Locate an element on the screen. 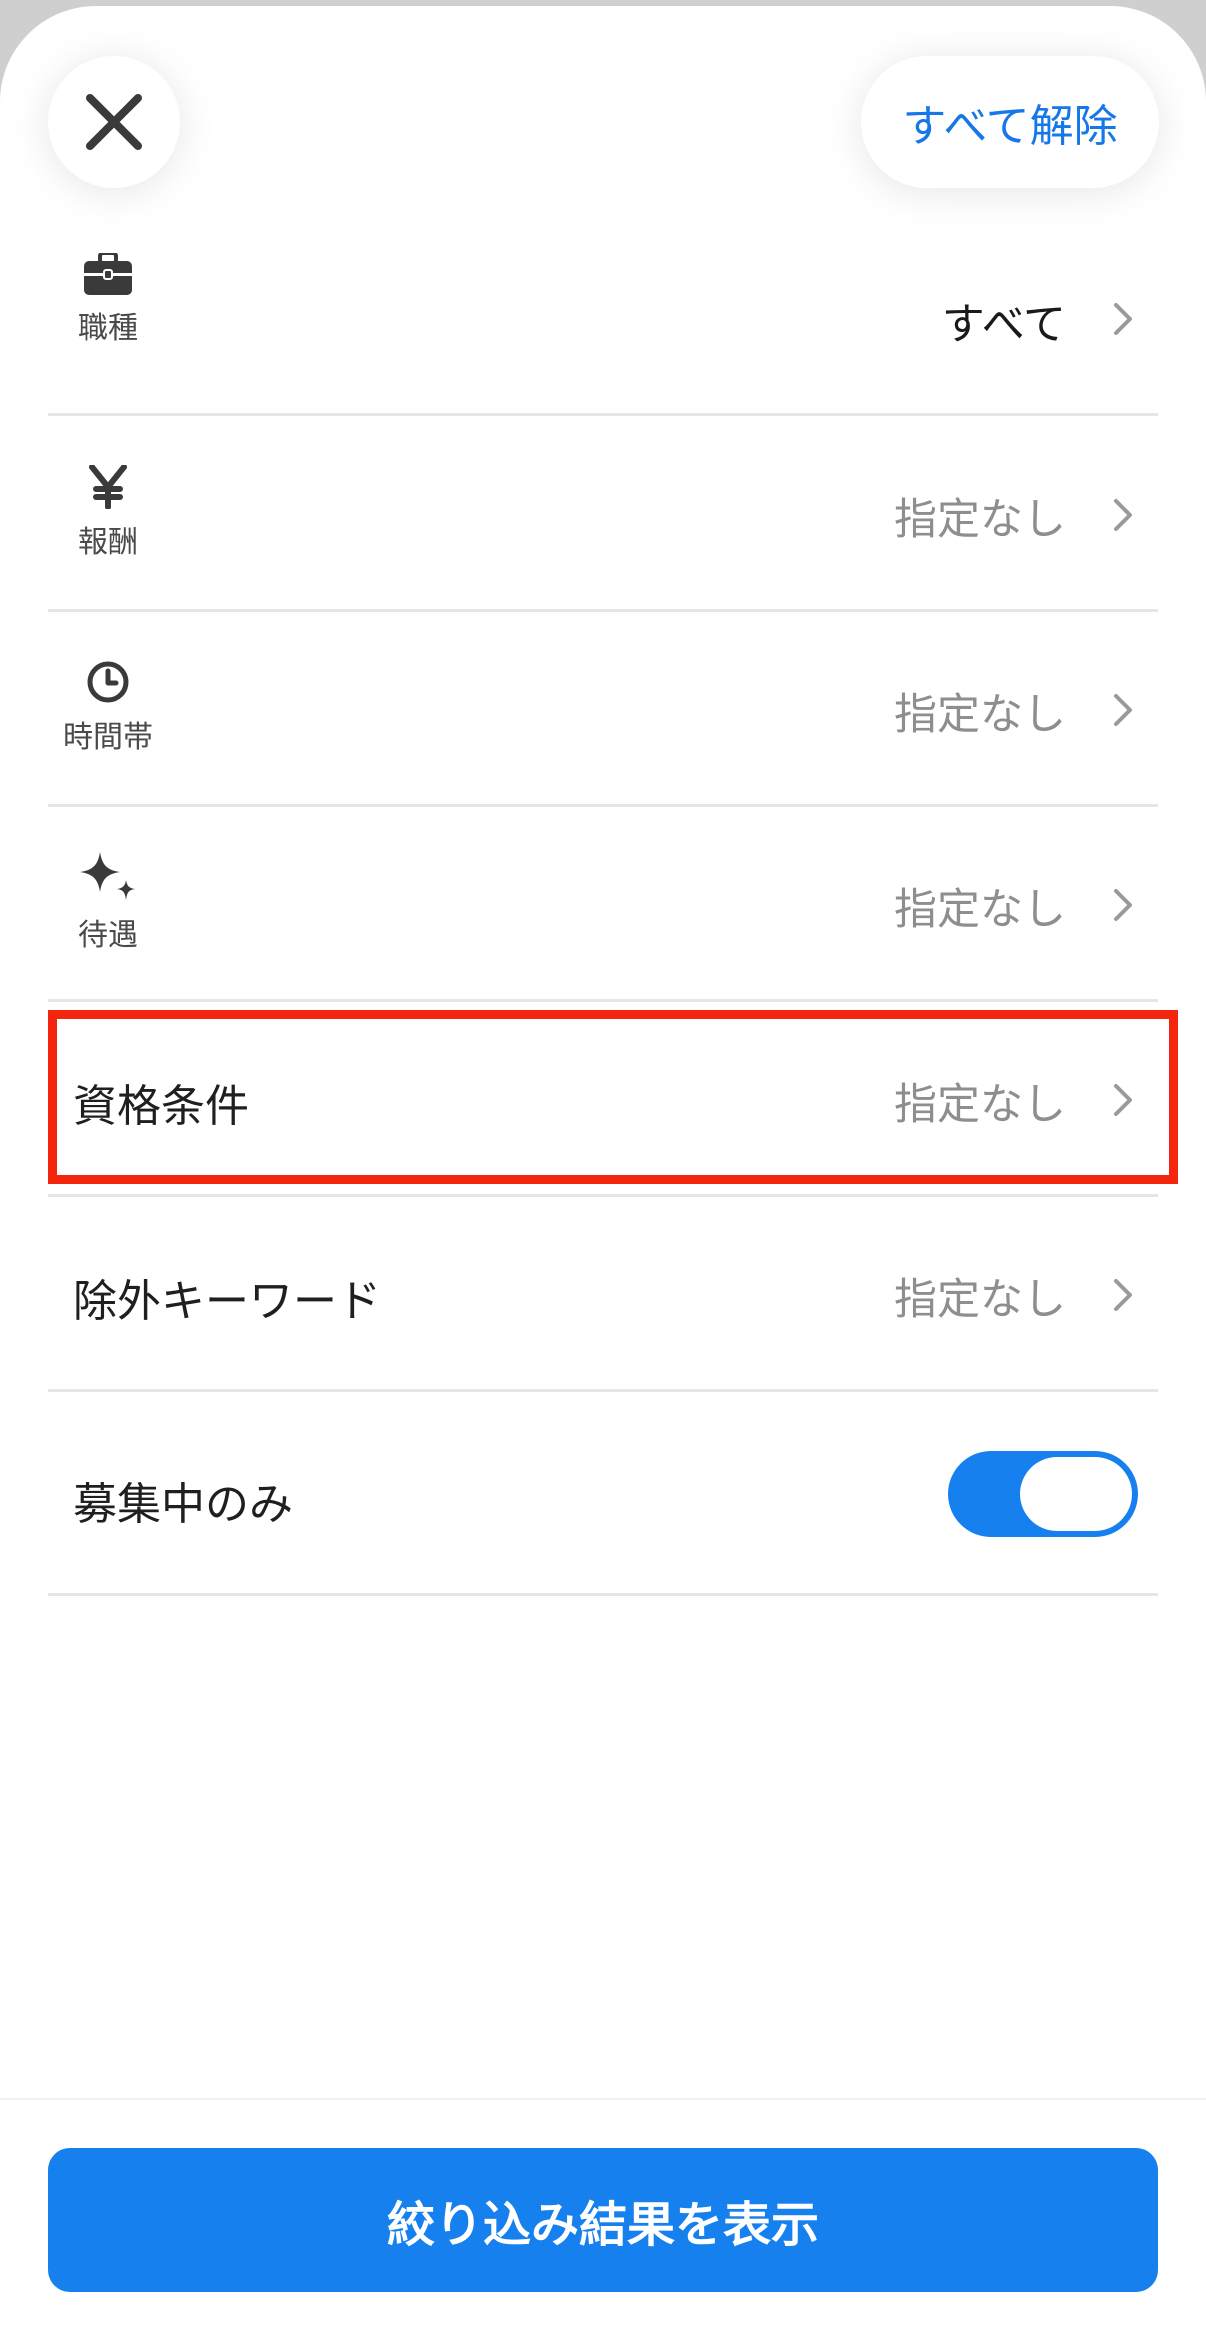  clock-icon is located at coordinates (108, 682).